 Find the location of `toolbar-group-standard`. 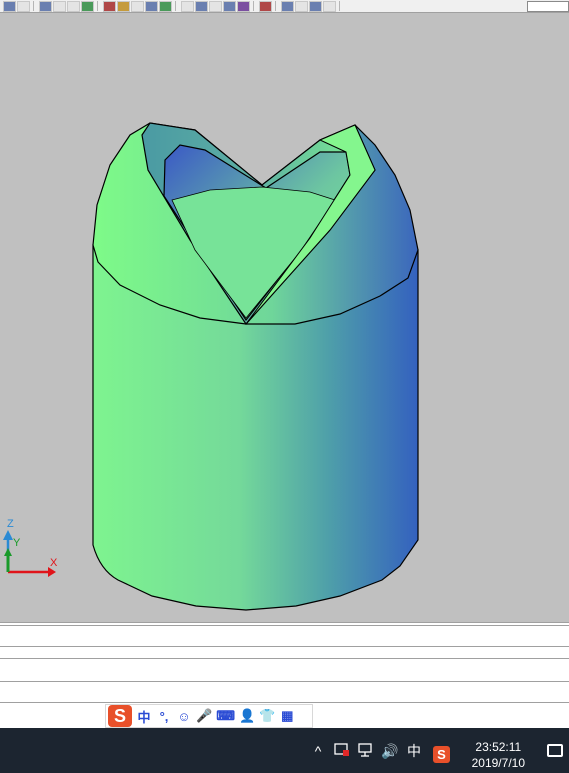

toolbar-group-standard is located at coordinates (17, 6).